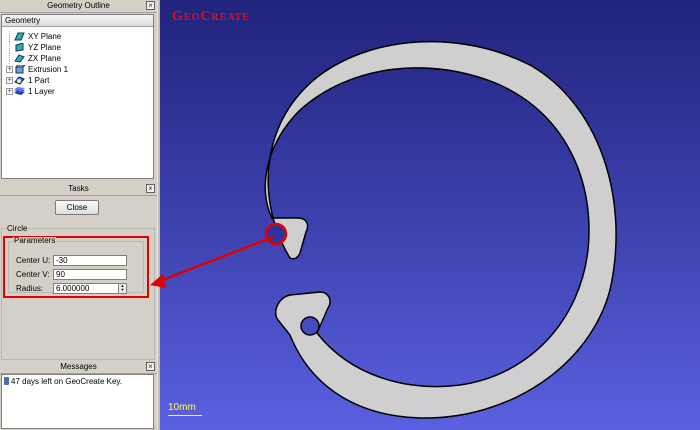  What do you see at coordinates (45, 36) in the screenshot?
I see `tree-item-label: XY Plane` at bounding box center [45, 36].